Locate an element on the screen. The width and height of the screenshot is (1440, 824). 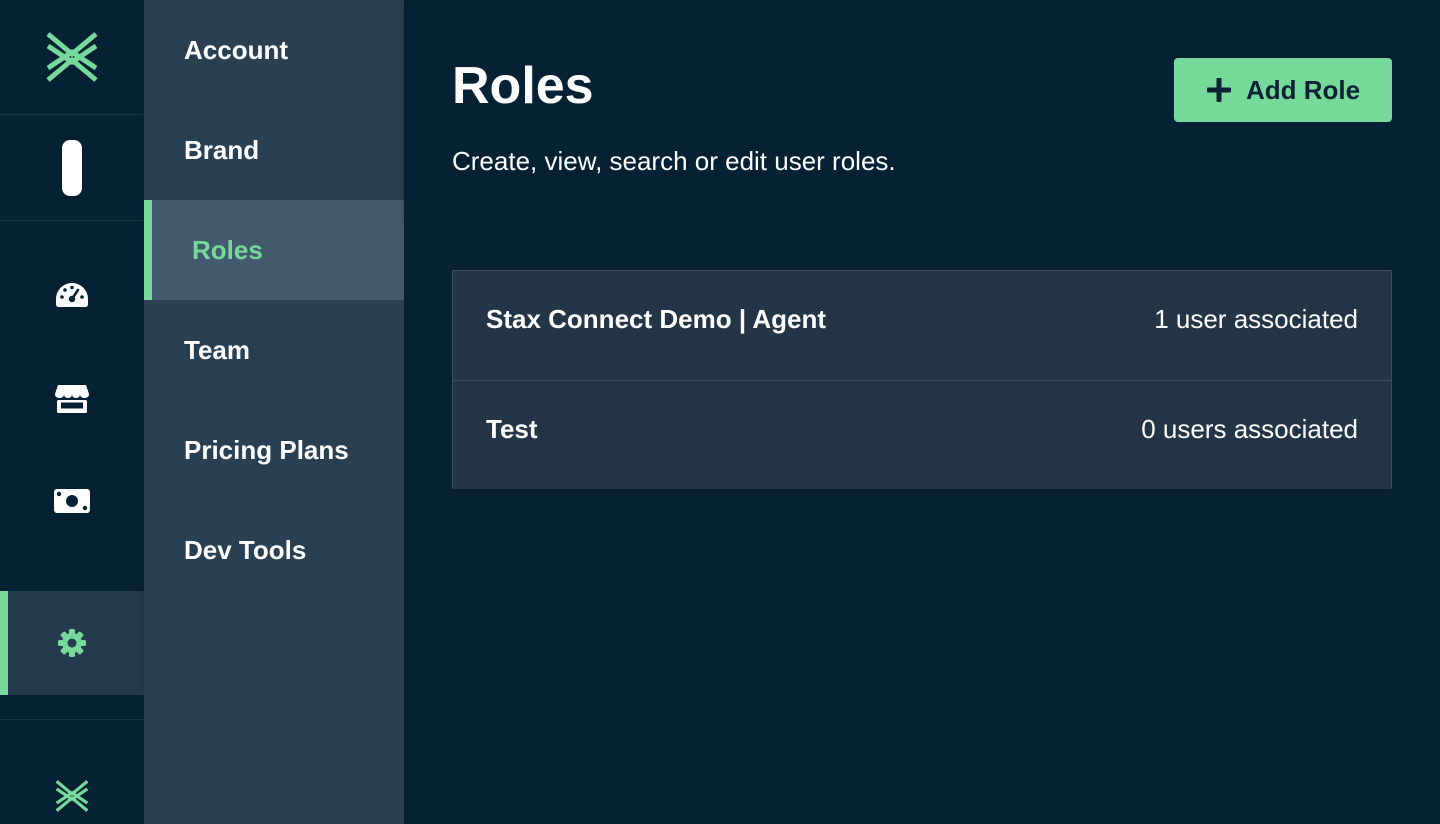
page-title: Roles is located at coordinates (523, 86).